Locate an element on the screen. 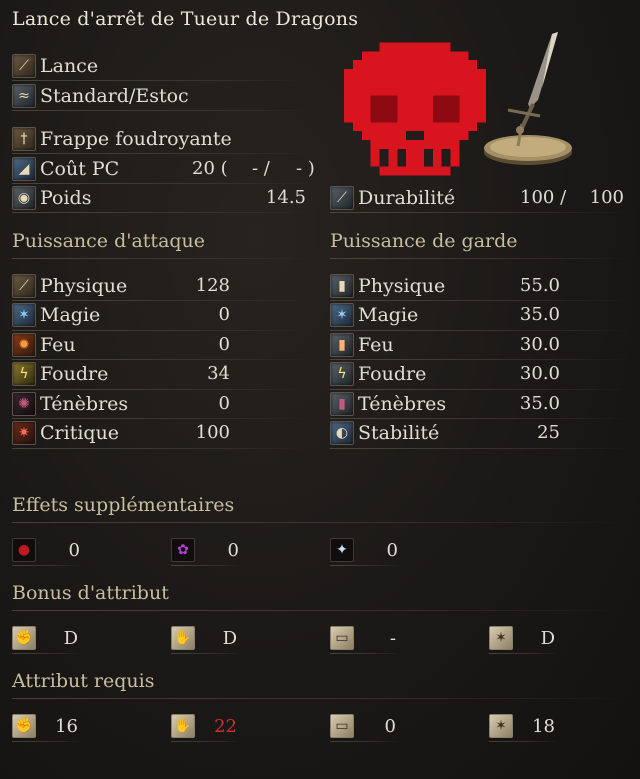 The height and width of the screenshot is (779, 640). guard-row-lightning: ϟ Foudre is located at coordinates (378, 374).